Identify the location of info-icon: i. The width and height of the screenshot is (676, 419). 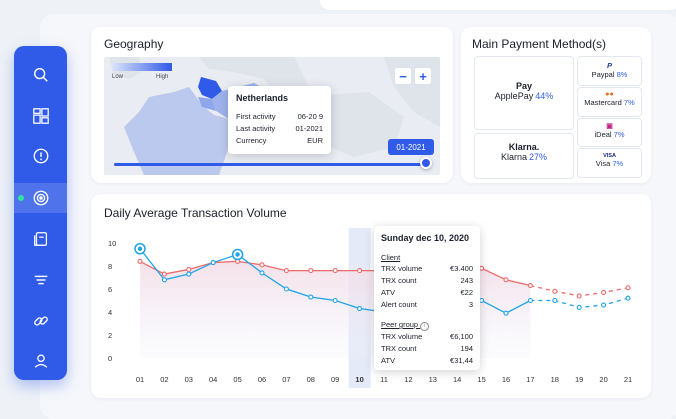
(425, 326).